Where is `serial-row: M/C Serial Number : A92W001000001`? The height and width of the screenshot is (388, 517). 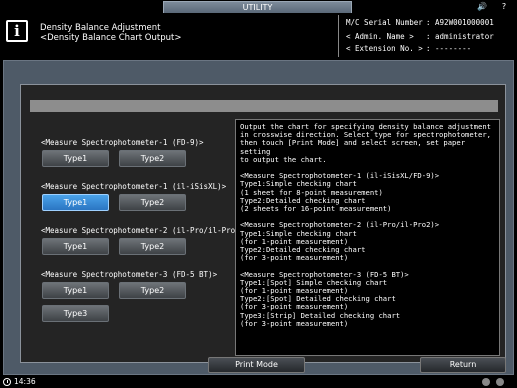 serial-row: M/C Serial Number : A92W001000001 is located at coordinates (420, 22).